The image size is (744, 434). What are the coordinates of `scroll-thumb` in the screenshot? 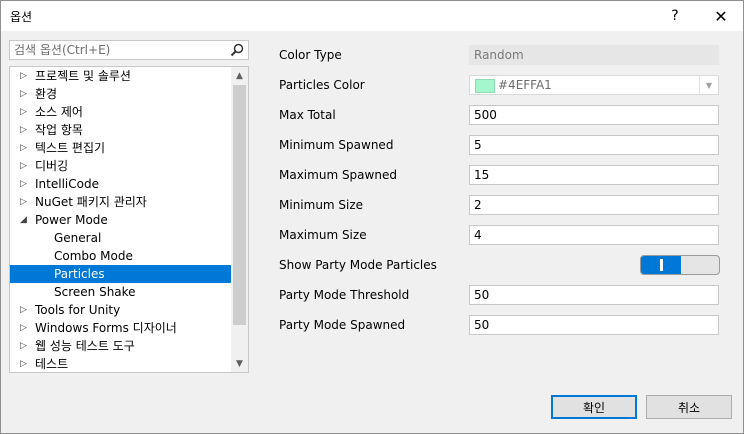 It's located at (239, 205).